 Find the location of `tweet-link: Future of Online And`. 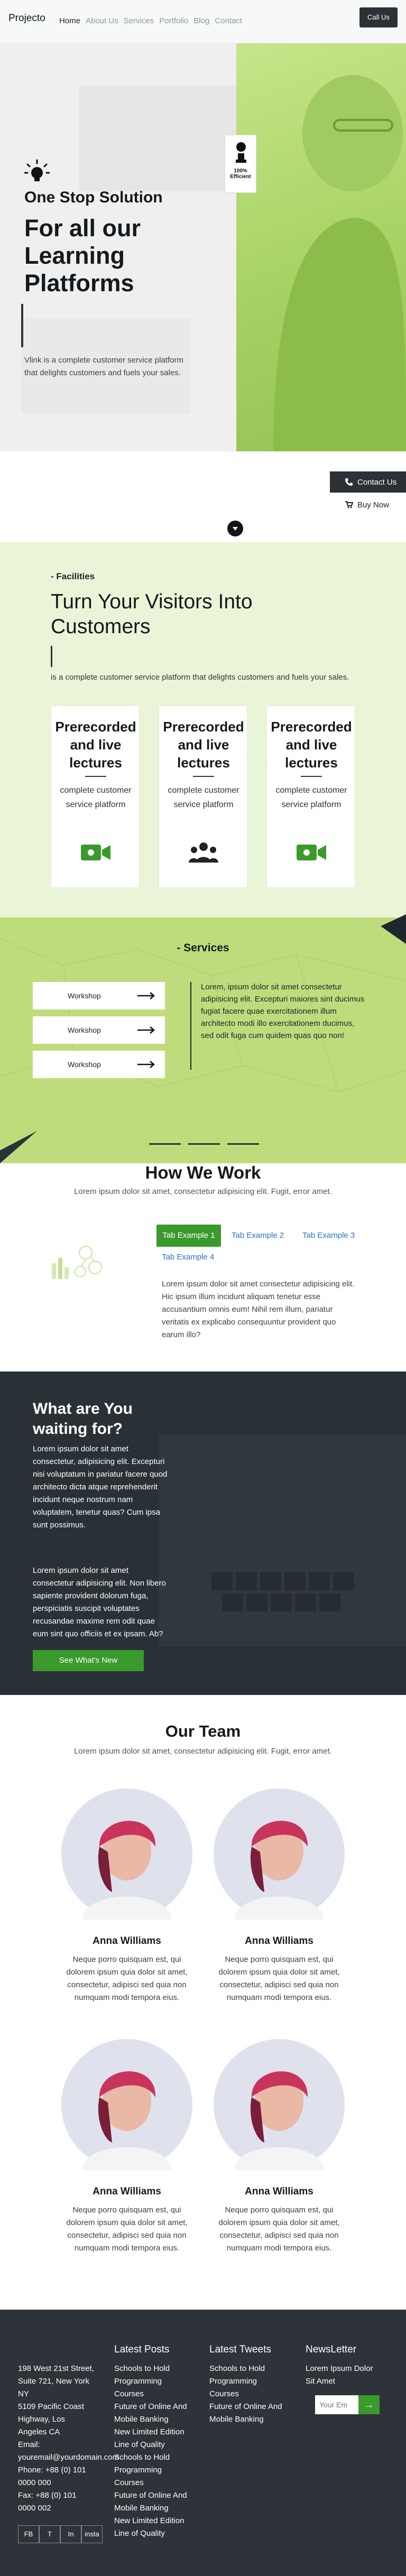

tweet-link: Future of Online And is located at coordinates (254, 2407).